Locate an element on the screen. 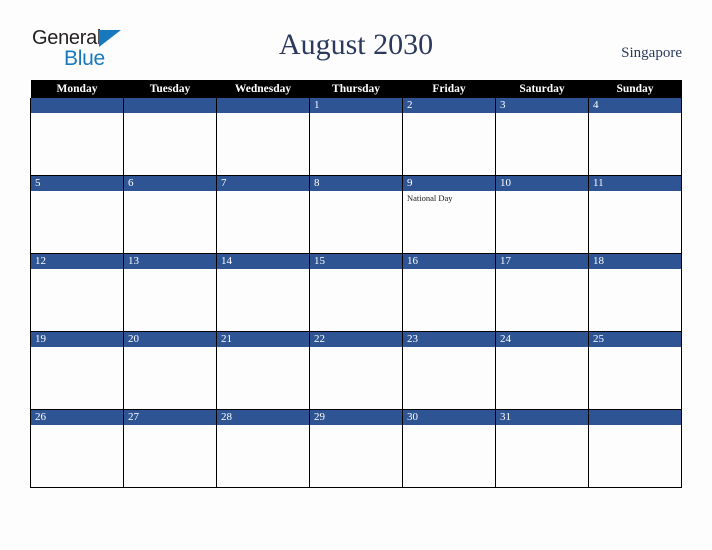  day-number: 25 is located at coordinates (635, 339).